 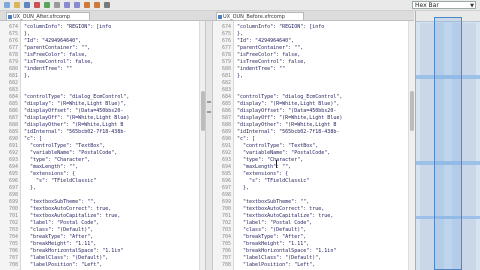 What do you see at coordinates (57, 160) in the screenshot?
I see `code-line: "type": "Character",` at bounding box center [57, 160].